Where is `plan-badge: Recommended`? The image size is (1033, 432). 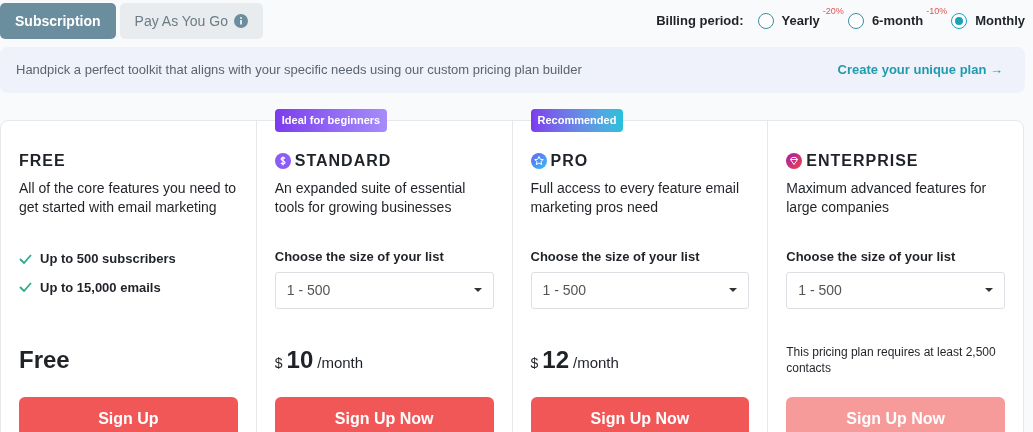 plan-badge: Recommended is located at coordinates (577, 120).